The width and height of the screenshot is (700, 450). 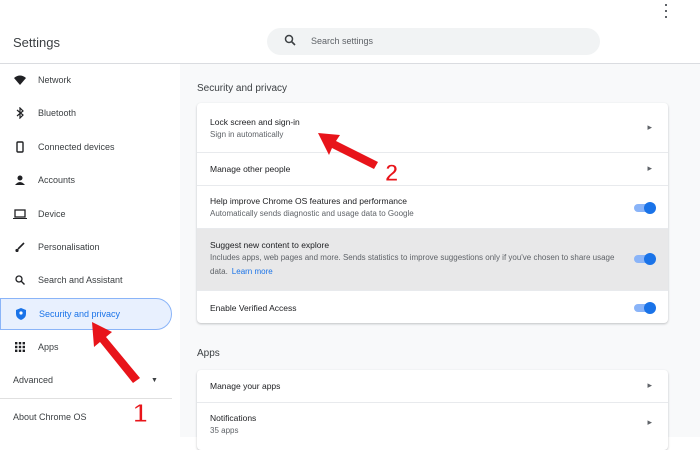 What do you see at coordinates (433, 41) in the screenshot?
I see `search-input: Search settings` at bounding box center [433, 41].